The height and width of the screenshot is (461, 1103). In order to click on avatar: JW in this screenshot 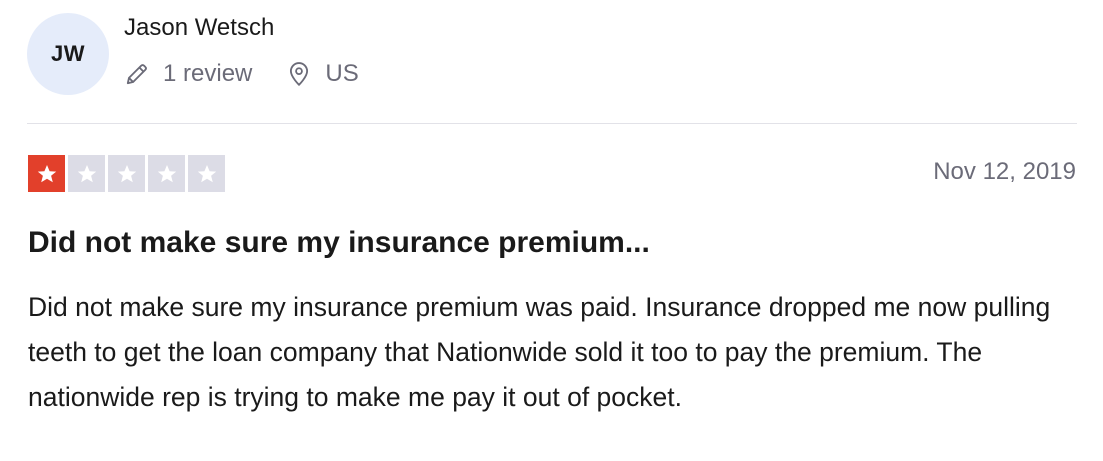, I will do `click(68, 54)`.